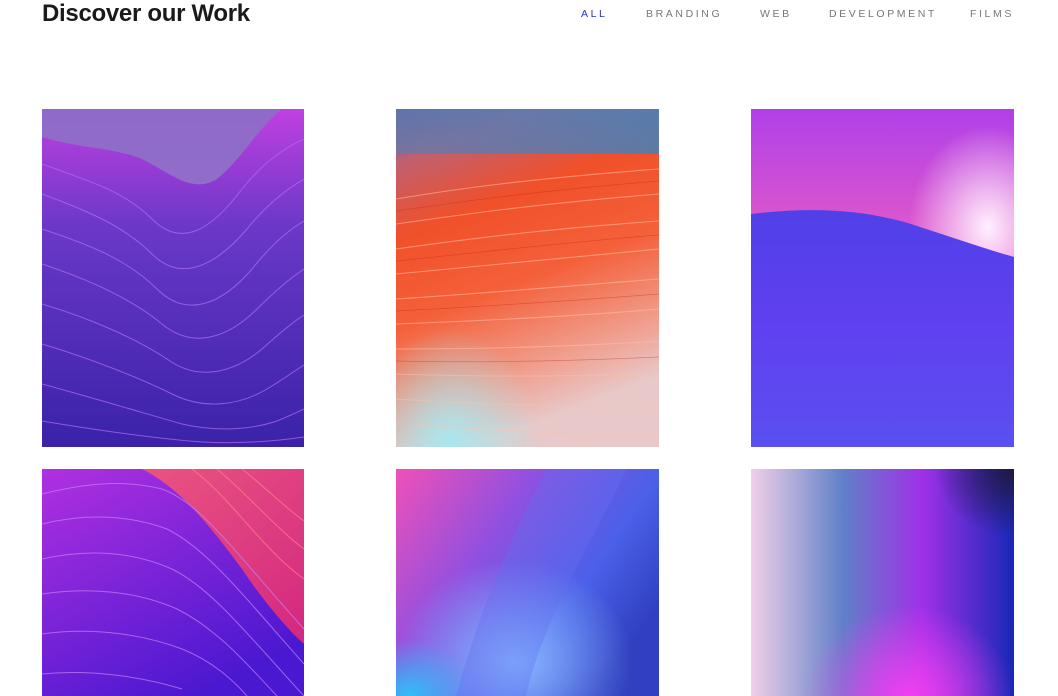 This screenshot has width=1058, height=696. What do you see at coordinates (883, 14) in the screenshot?
I see `filter-development: DEVELOPMENT` at bounding box center [883, 14].